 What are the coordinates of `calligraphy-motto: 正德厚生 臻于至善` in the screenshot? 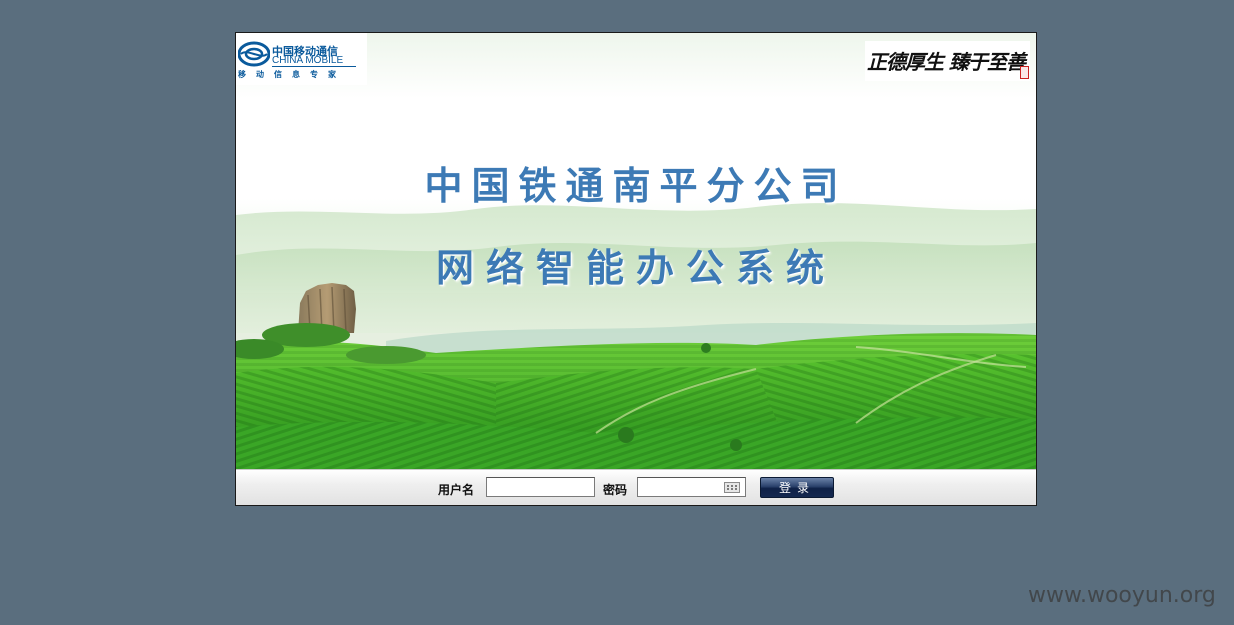 It's located at (947, 61).